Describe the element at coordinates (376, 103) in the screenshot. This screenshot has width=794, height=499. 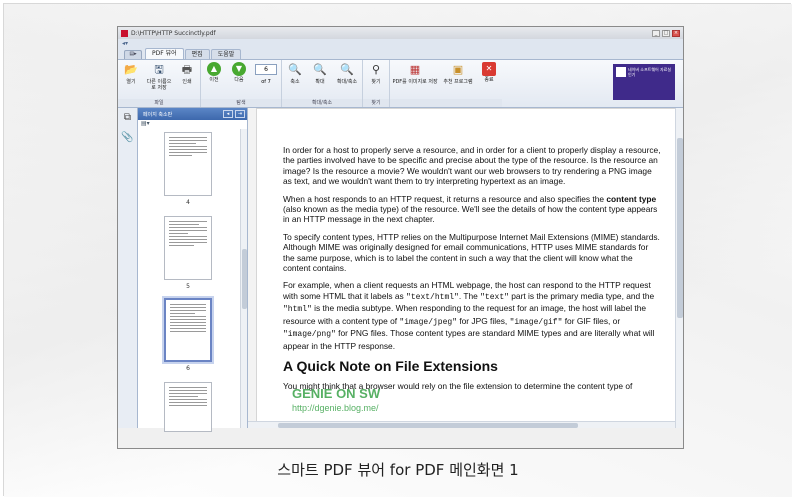
I see `find-group-label: 찾기` at that location.